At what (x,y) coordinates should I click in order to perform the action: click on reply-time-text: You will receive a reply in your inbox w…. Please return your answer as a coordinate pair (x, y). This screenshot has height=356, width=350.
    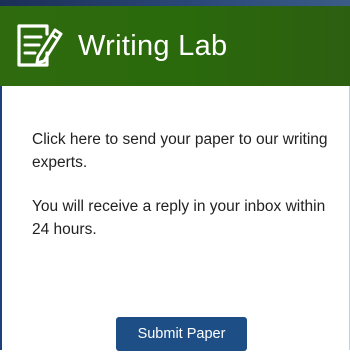
    Looking at the image, I should click on (179, 218).